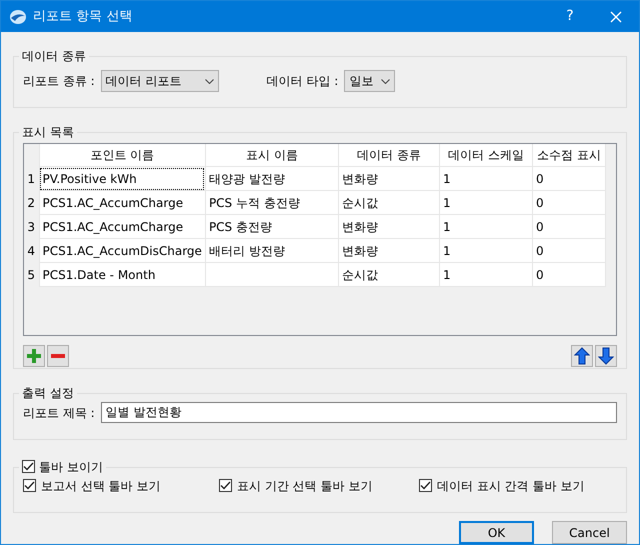  What do you see at coordinates (122, 274) in the screenshot?
I see `table-cell: PCS1.Date - Month` at bounding box center [122, 274].